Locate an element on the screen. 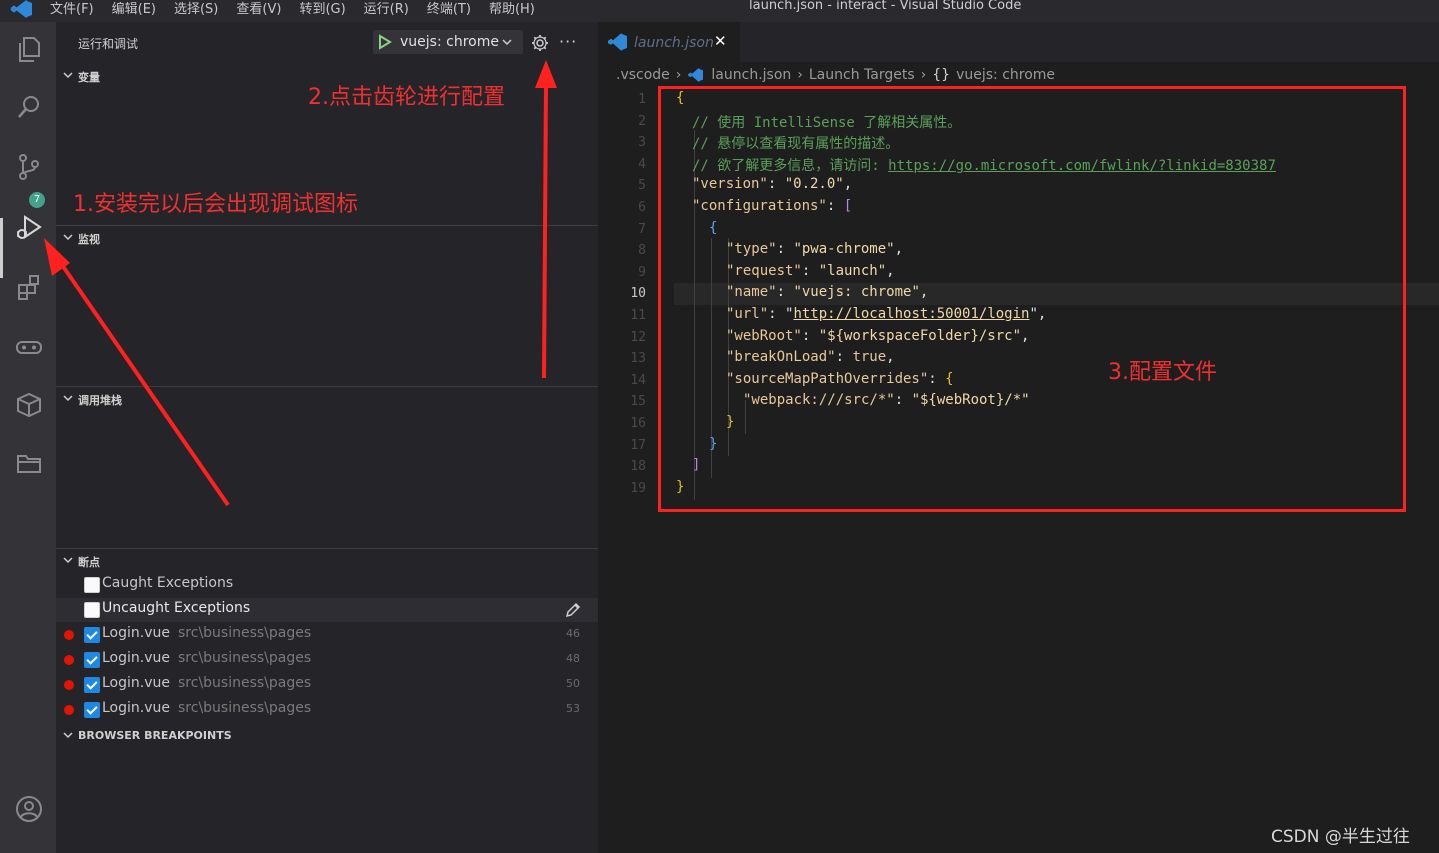 Image resolution: width=1439 pixels, height=853 pixels. run-config-dropdown: vuejs: chrome is located at coordinates (448, 42).